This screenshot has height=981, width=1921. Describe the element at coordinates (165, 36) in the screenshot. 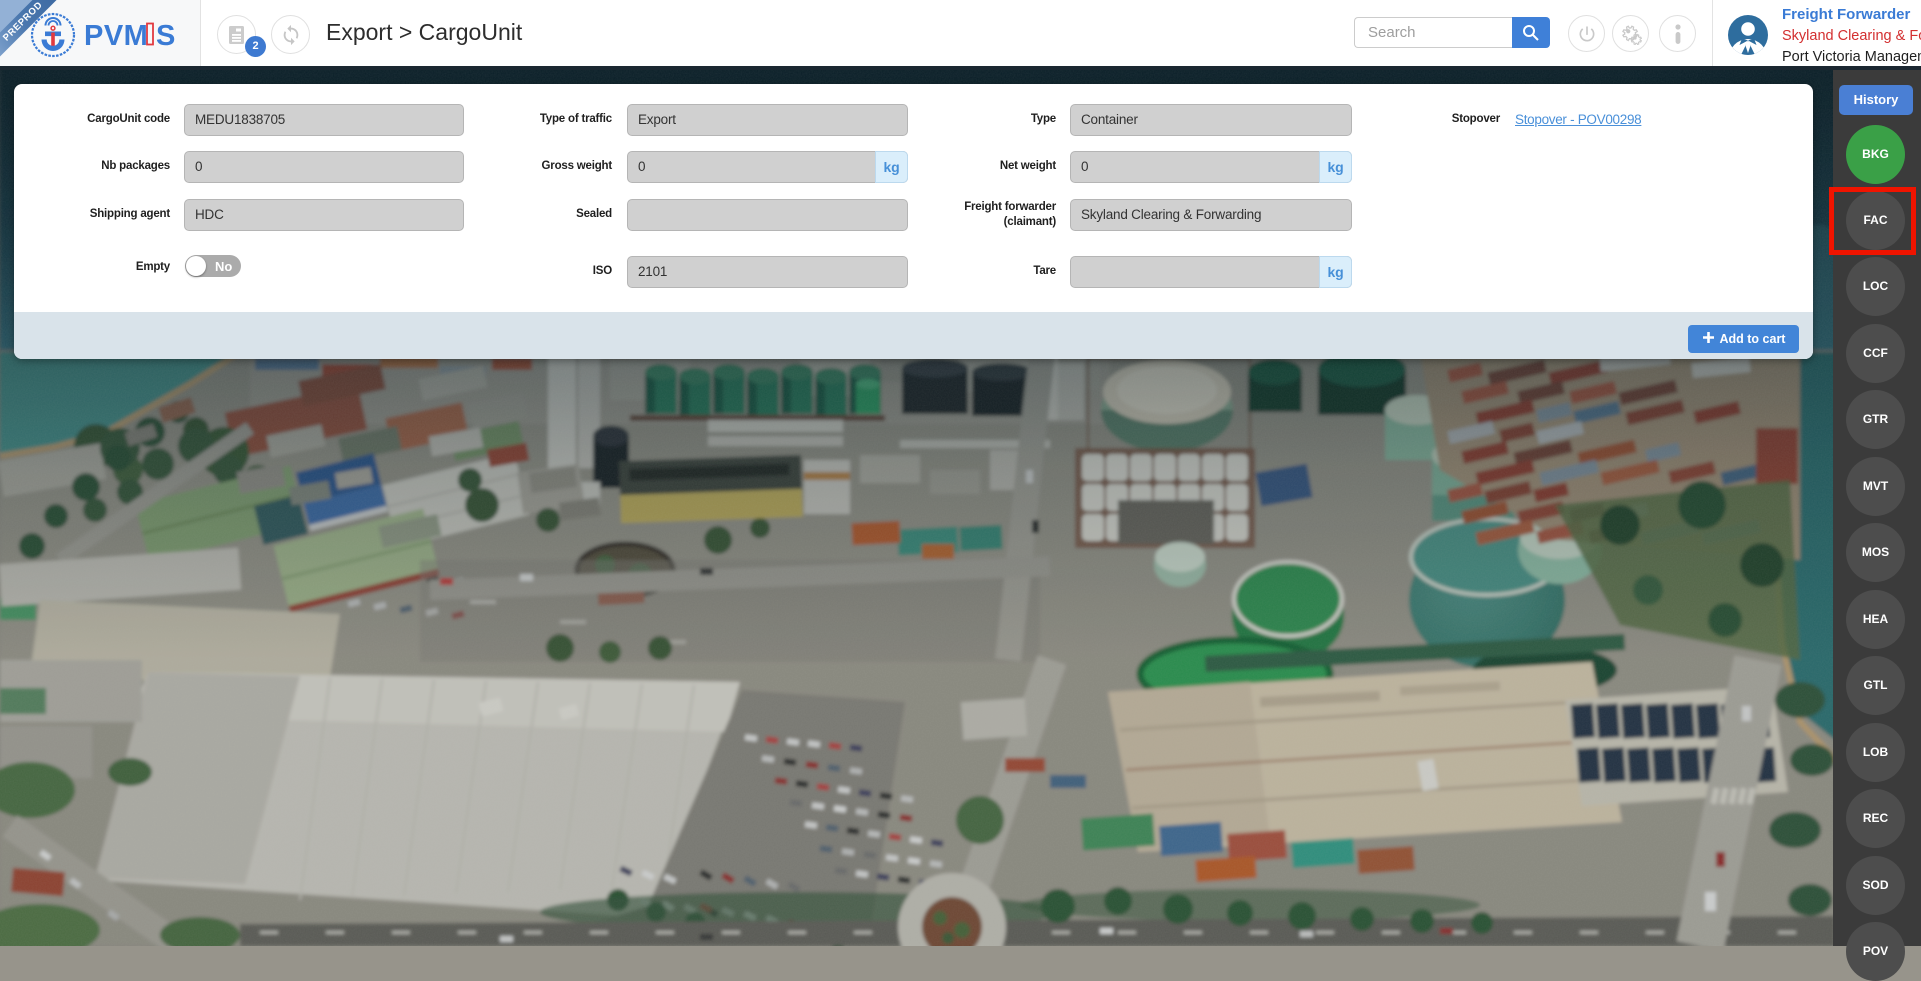

I see `svg-text: S` at that location.